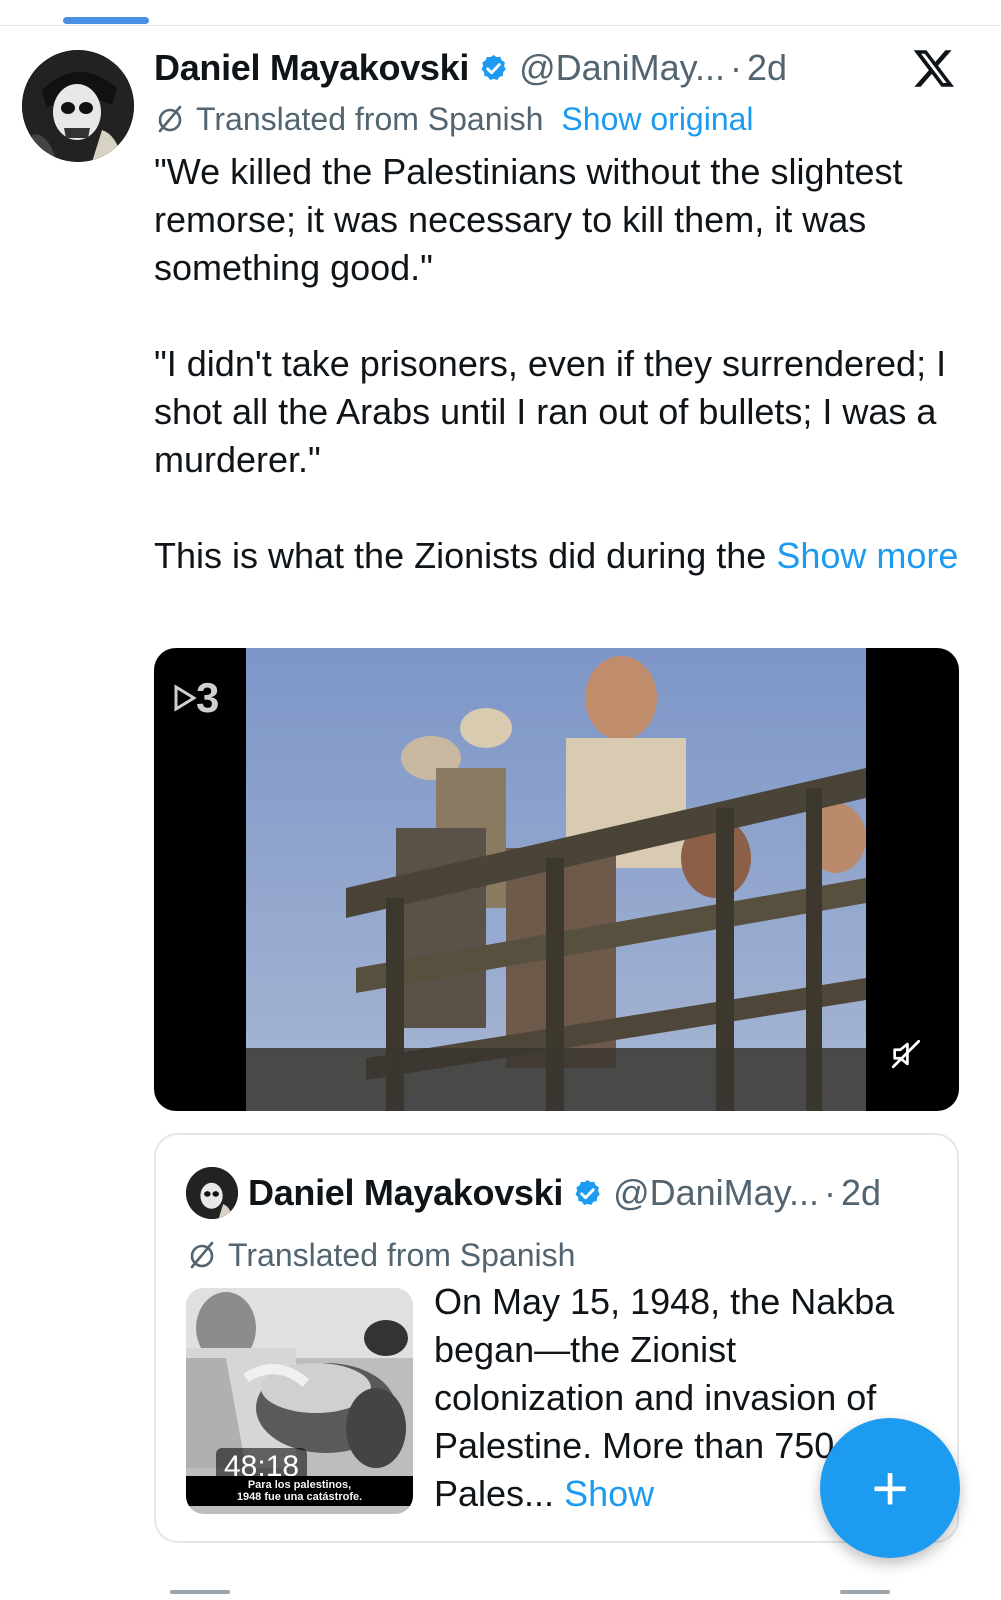  What do you see at coordinates (657, 119) in the screenshot?
I see `show-original-link: Show original` at bounding box center [657, 119].